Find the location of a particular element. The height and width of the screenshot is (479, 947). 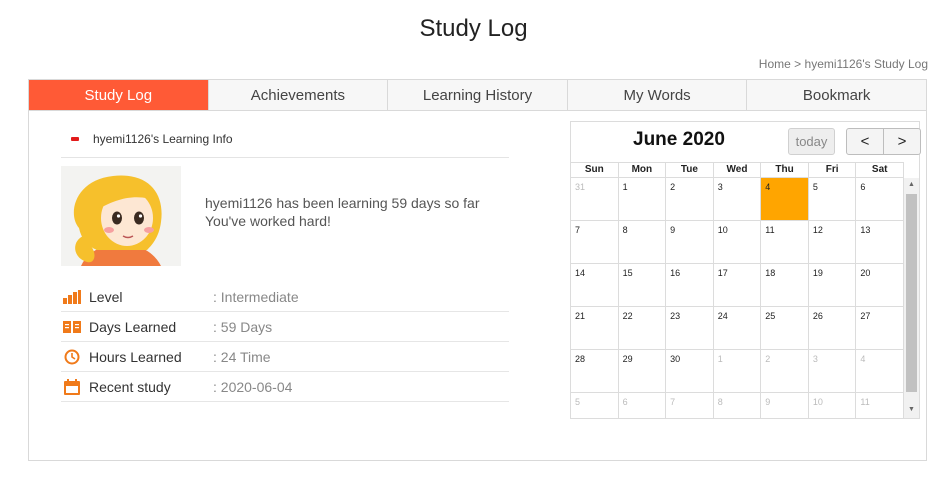

month-nav: < > is located at coordinates (883, 141).